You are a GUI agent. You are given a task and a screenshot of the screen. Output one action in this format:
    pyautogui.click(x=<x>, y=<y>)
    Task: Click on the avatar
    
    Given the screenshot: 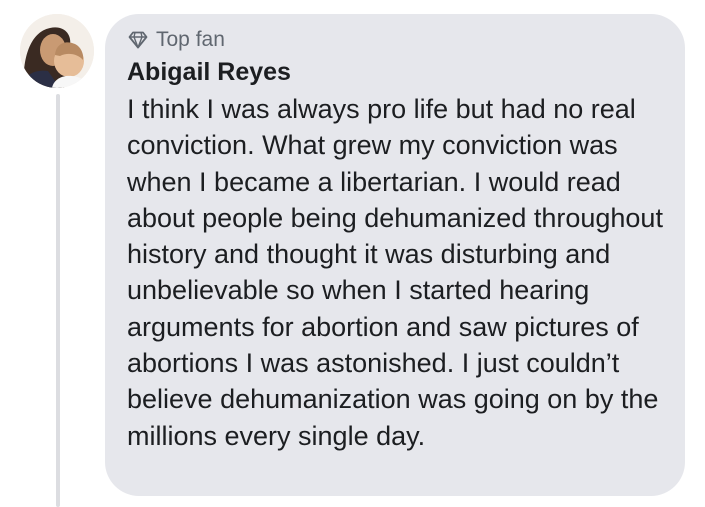 What is the action you would take?
    pyautogui.click(x=57, y=51)
    